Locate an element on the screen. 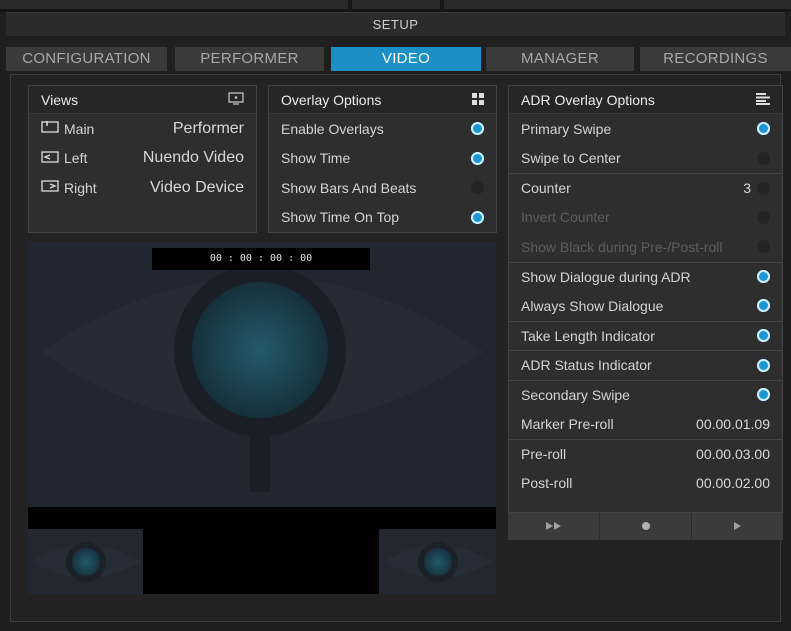  toggle-show-black is located at coordinates (763, 247).